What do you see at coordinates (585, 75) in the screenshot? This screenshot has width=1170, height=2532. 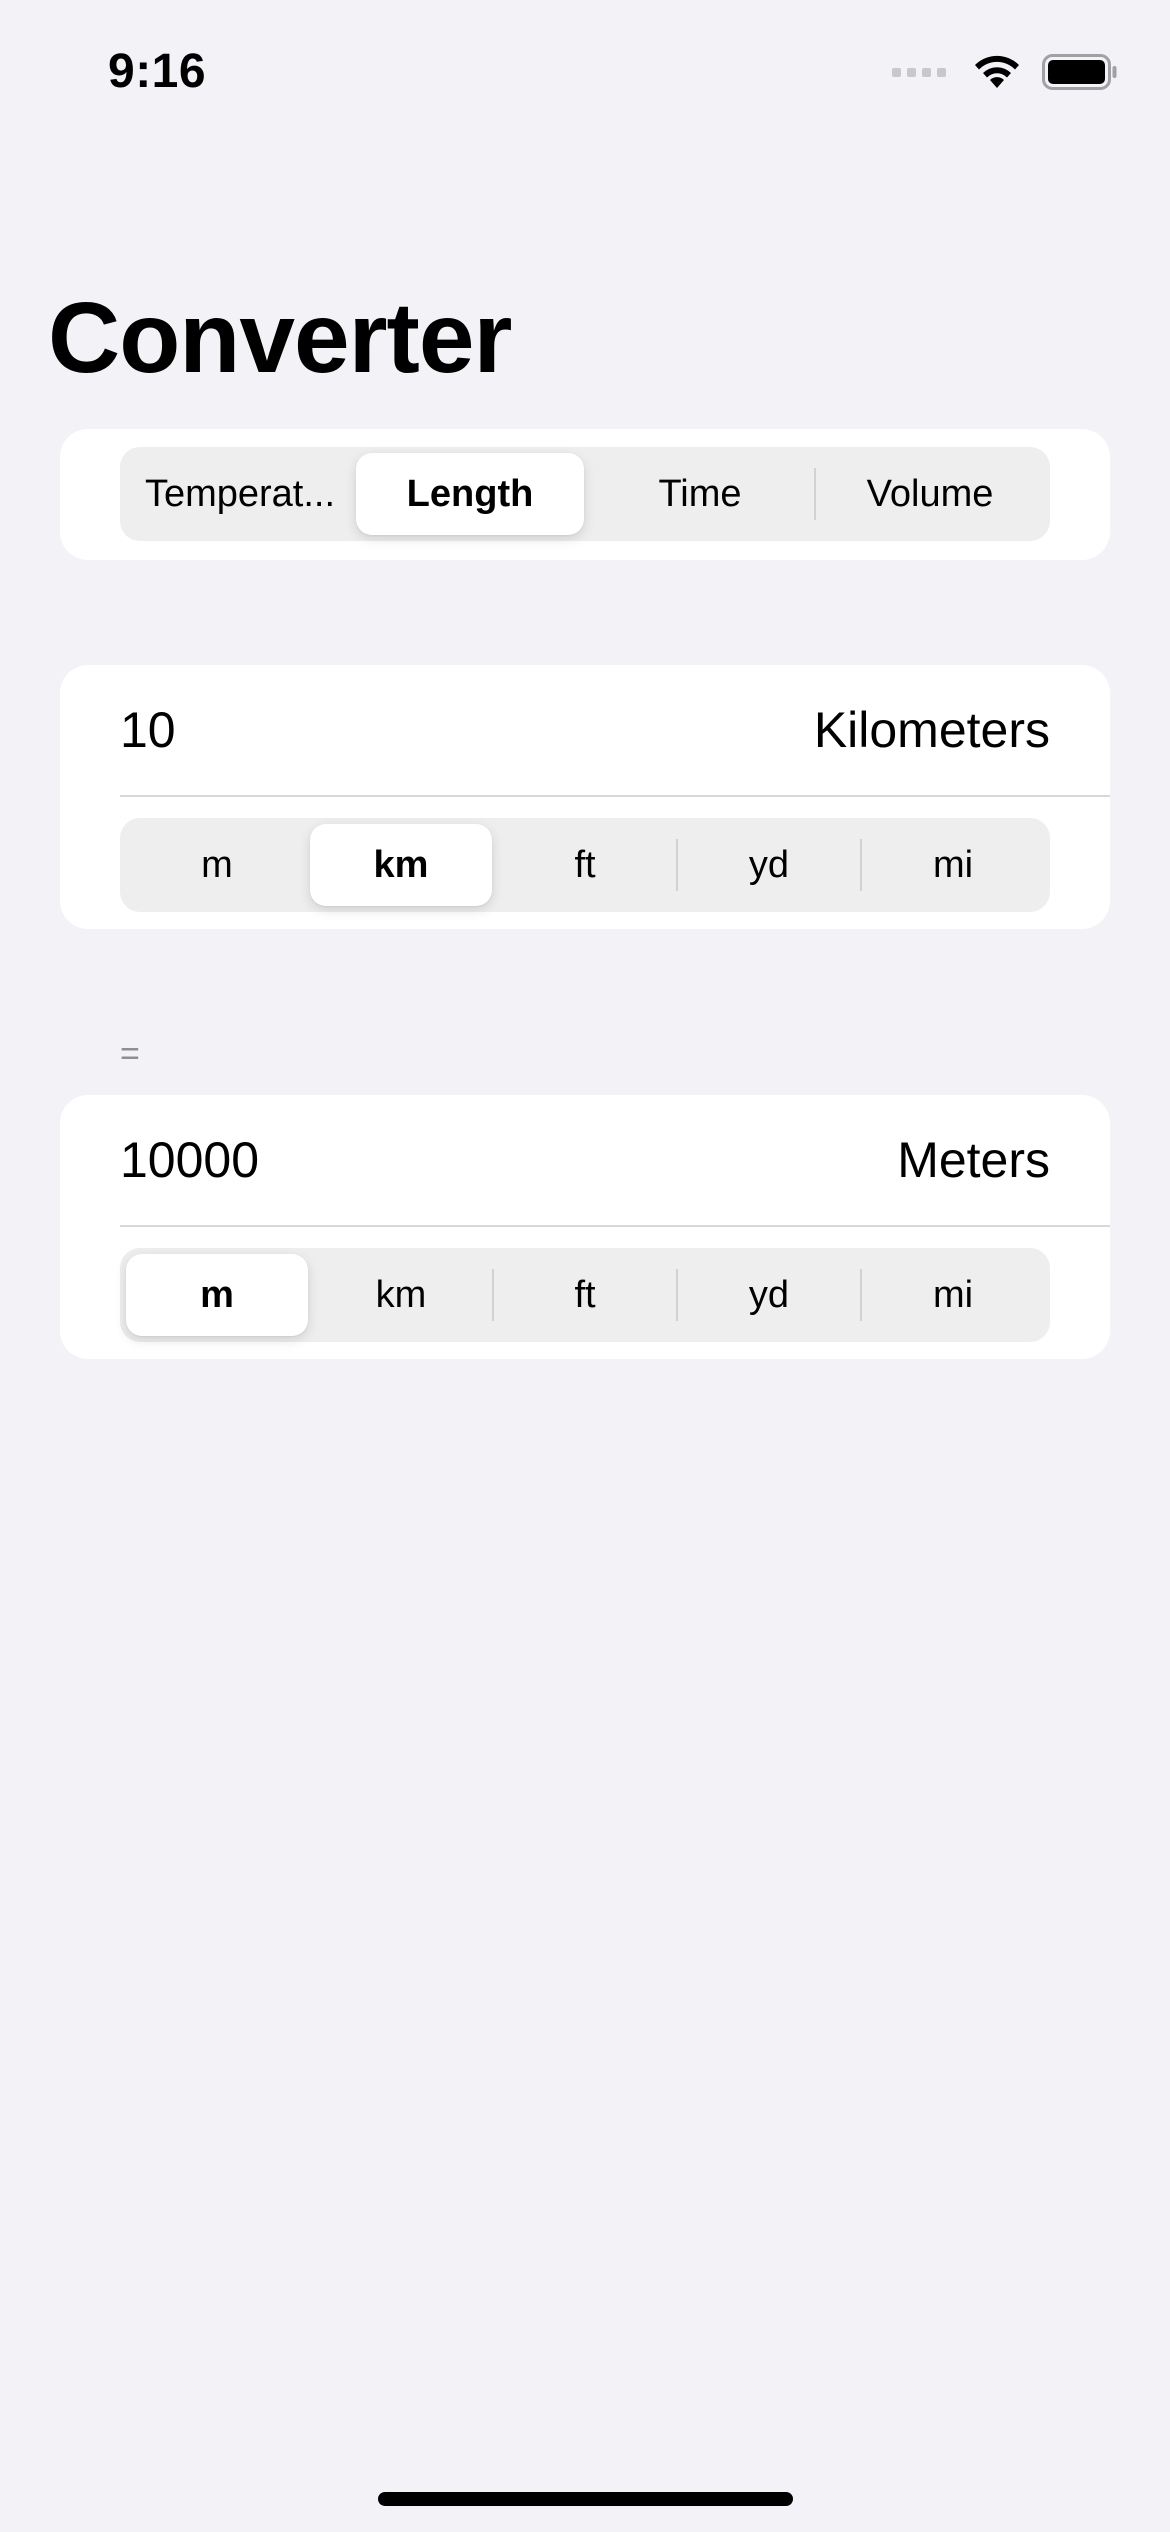 I see `status-bar: 9:16` at bounding box center [585, 75].